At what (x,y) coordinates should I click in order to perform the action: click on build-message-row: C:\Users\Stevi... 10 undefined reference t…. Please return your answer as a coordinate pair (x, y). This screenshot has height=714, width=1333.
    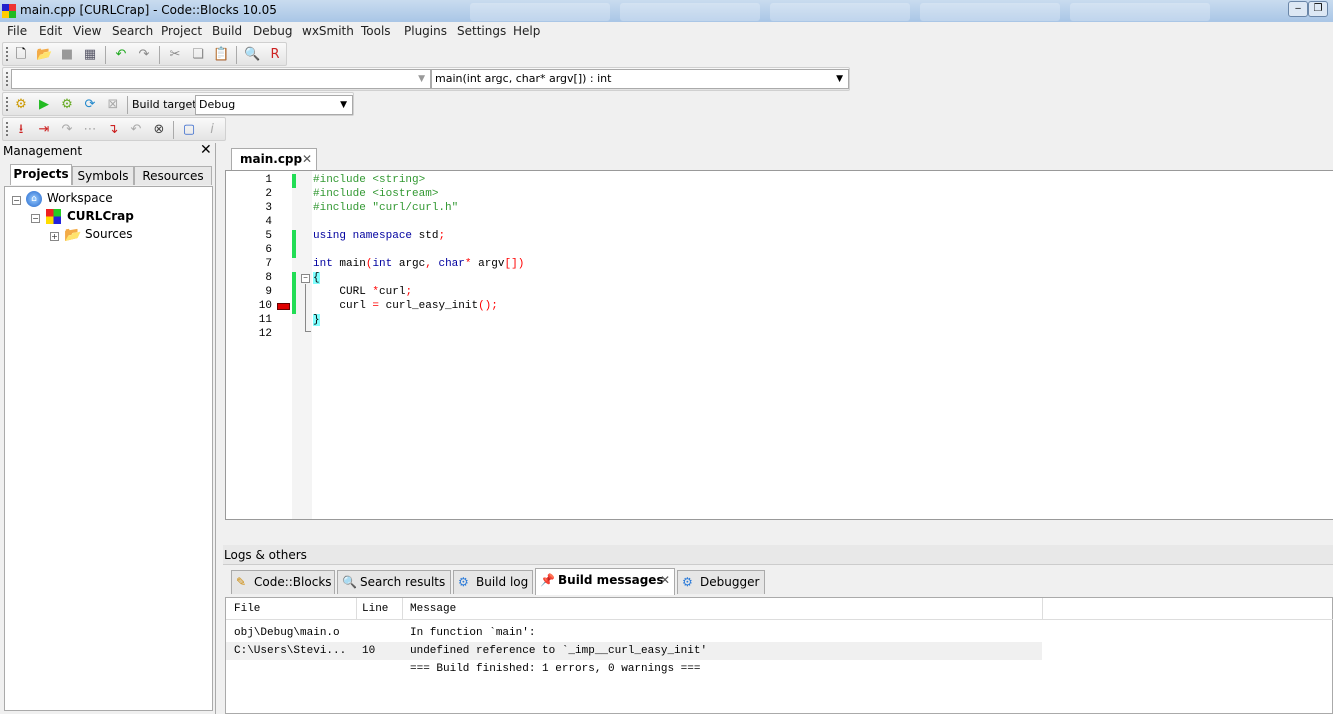
    Looking at the image, I should click on (634, 651).